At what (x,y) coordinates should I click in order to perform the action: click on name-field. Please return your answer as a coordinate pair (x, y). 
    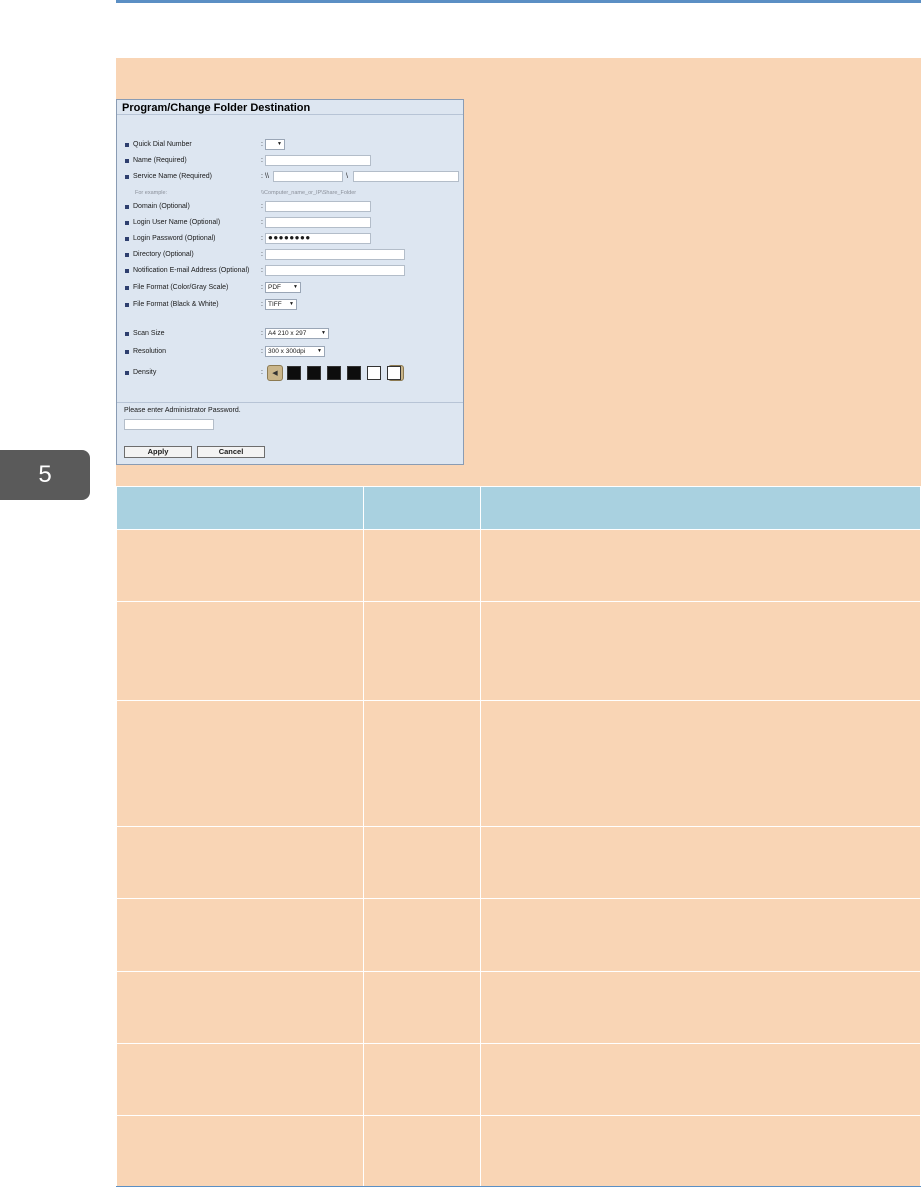
    Looking at the image, I should click on (318, 160).